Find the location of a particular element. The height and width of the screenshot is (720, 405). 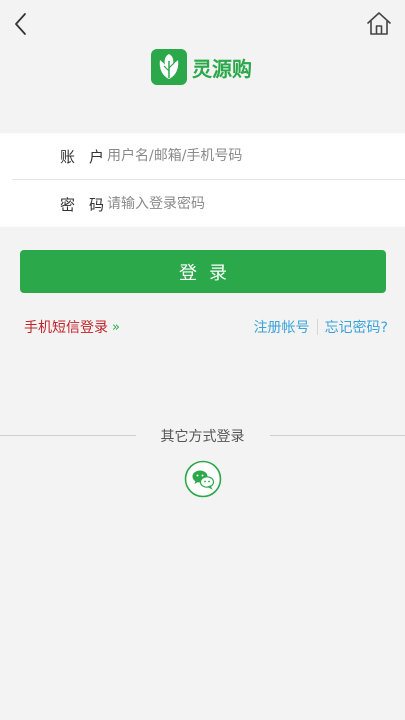

wechat-login-button is located at coordinates (203, 479).